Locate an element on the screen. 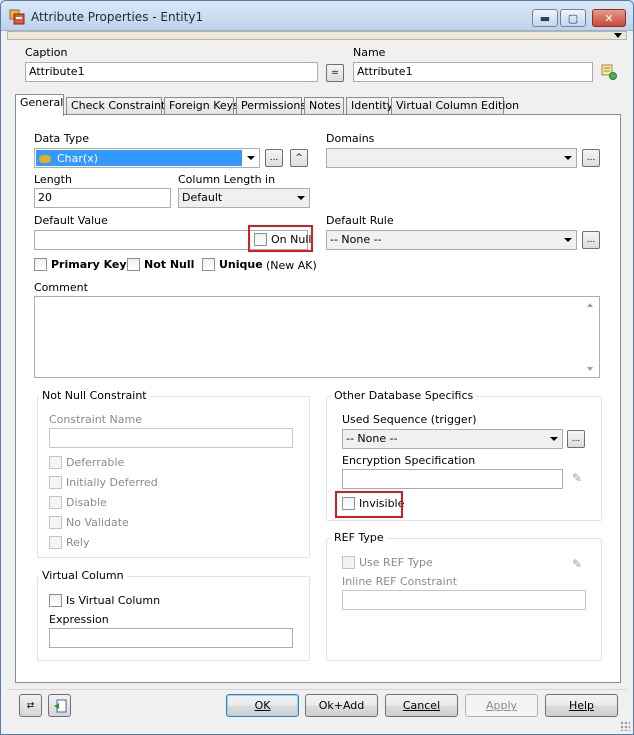  data-type-value: Char(x) is located at coordinates (78, 158).